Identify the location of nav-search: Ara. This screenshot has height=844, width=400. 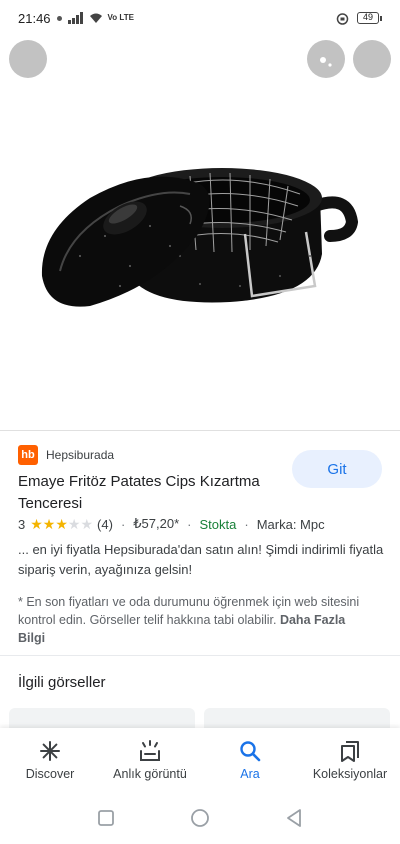
(250, 760).